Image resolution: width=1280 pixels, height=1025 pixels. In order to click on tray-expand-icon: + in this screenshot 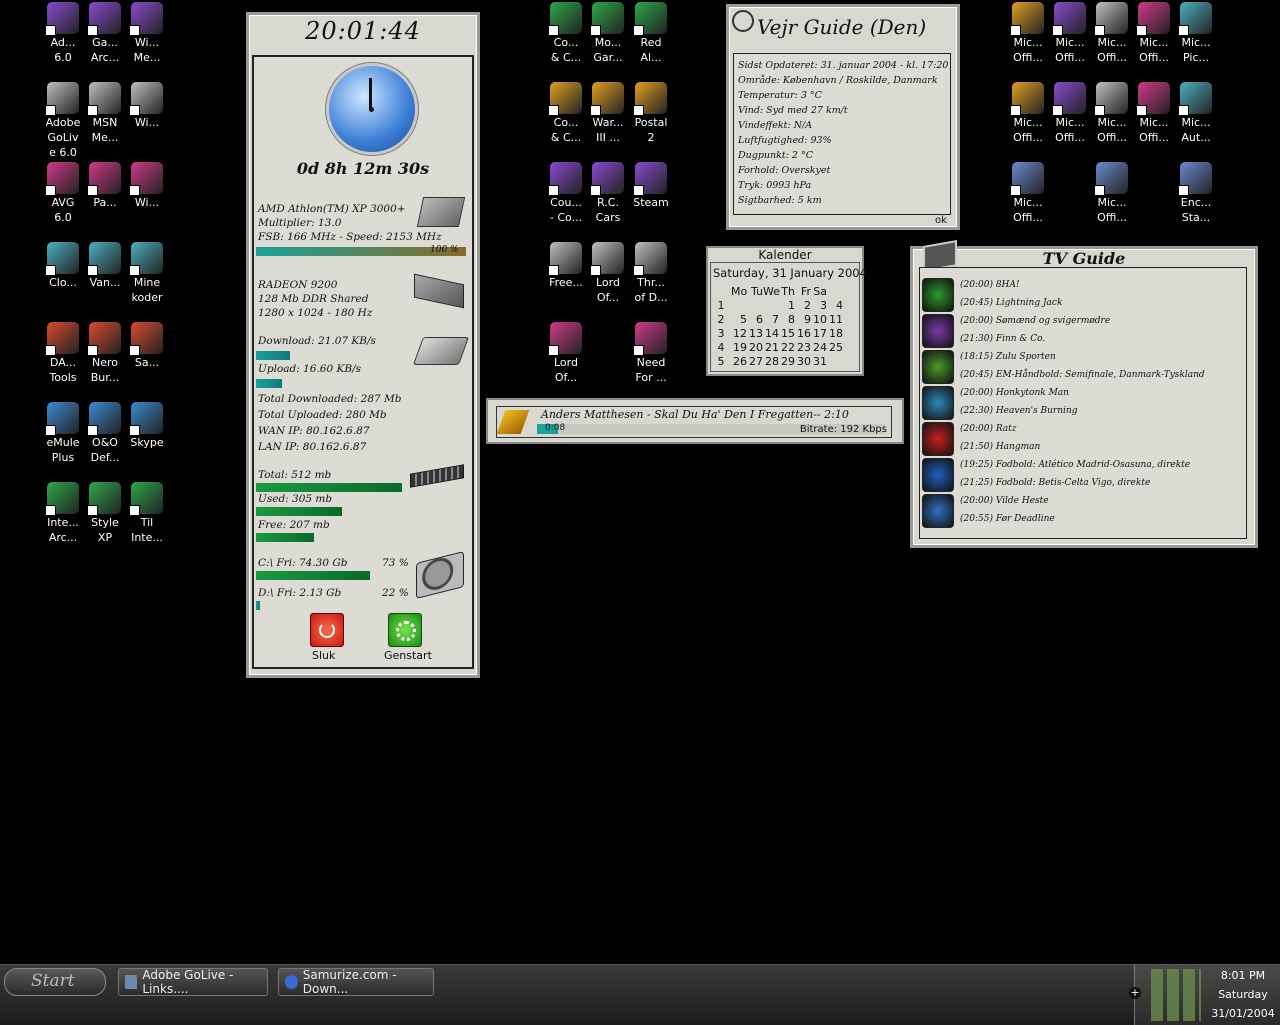, I will do `click(1135, 993)`.